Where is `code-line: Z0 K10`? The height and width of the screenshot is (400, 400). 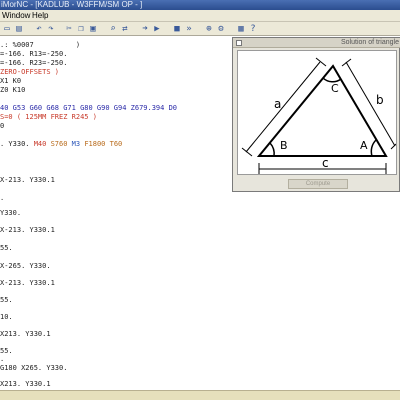 code-line: Z0 K10 is located at coordinates (13, 90).